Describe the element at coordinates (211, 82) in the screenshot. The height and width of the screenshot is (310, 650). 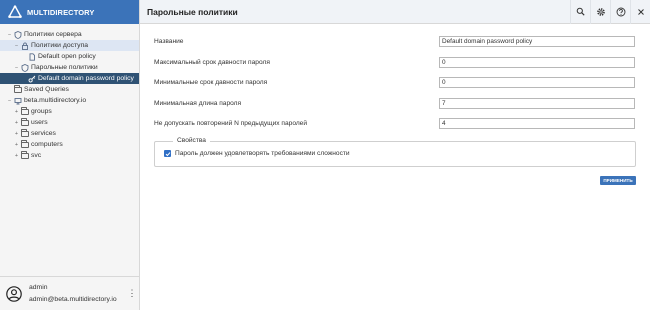
I see `field-label: Минимальные срок давности пароля` at that location.